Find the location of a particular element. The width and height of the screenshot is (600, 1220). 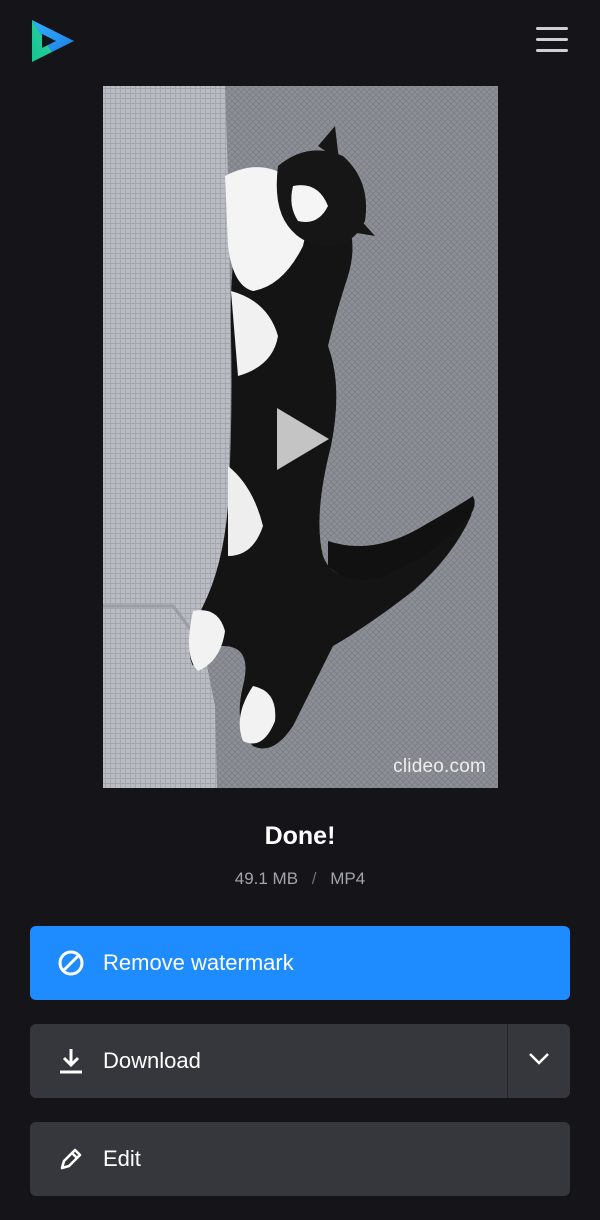

clideo-logo-icon is located at coordinates (53, 41).